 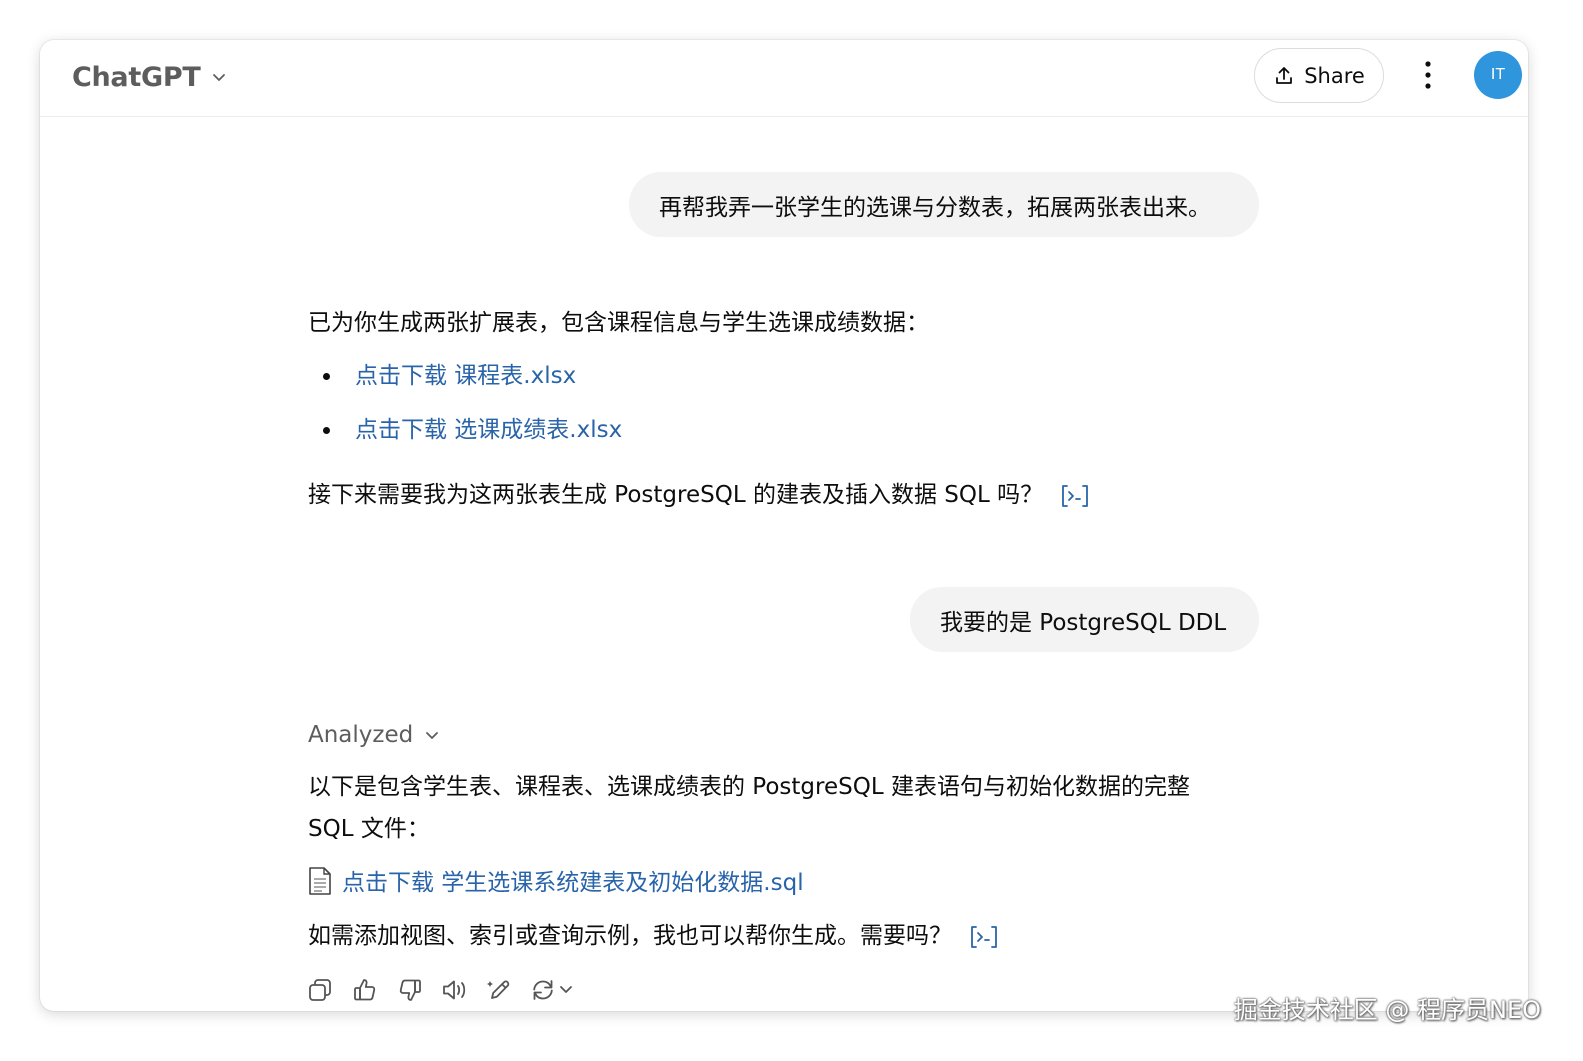 What do you see at coordinates (1387, 1010) in the screenshot?
I see `watermark: 掘金技术社区 @ 程序员NEO` at bounding box center [1387, 1010].